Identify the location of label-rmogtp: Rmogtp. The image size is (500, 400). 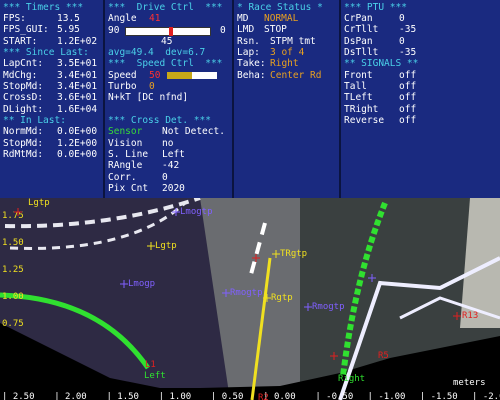
(246, 293).